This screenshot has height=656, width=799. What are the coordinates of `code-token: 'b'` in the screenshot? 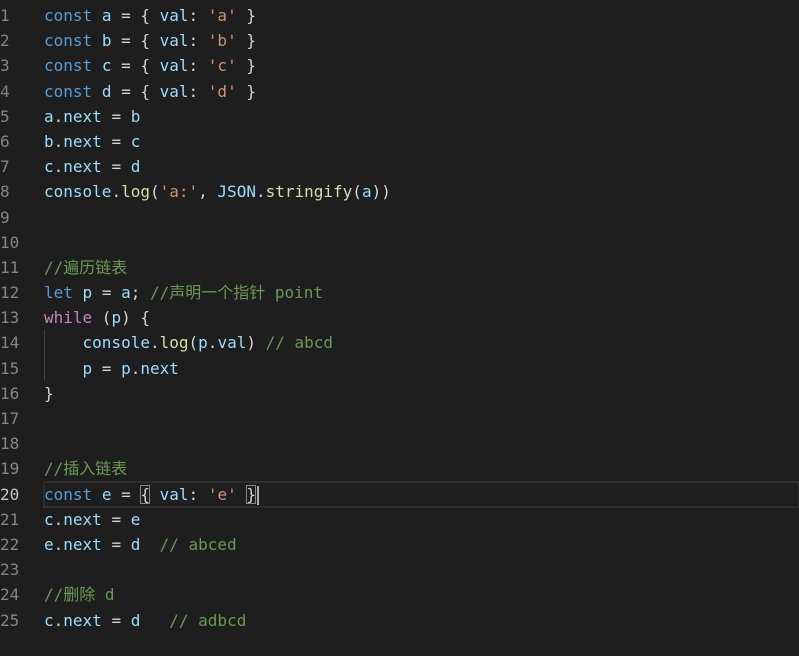 It's located at (222, 41).